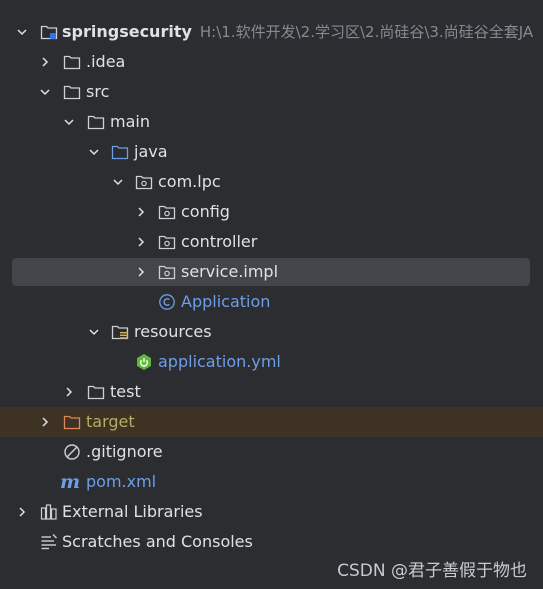  I want to click on tree-node-label: External Libraries, so click(132, 511).